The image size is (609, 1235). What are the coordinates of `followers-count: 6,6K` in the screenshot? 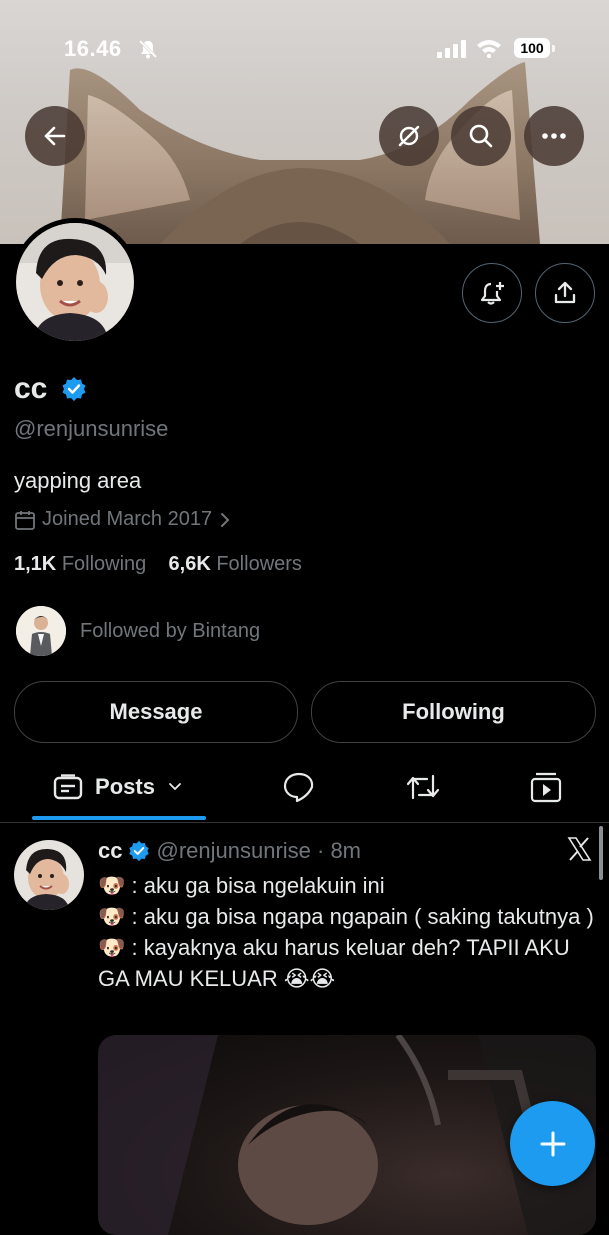 It's located at (189, 564).